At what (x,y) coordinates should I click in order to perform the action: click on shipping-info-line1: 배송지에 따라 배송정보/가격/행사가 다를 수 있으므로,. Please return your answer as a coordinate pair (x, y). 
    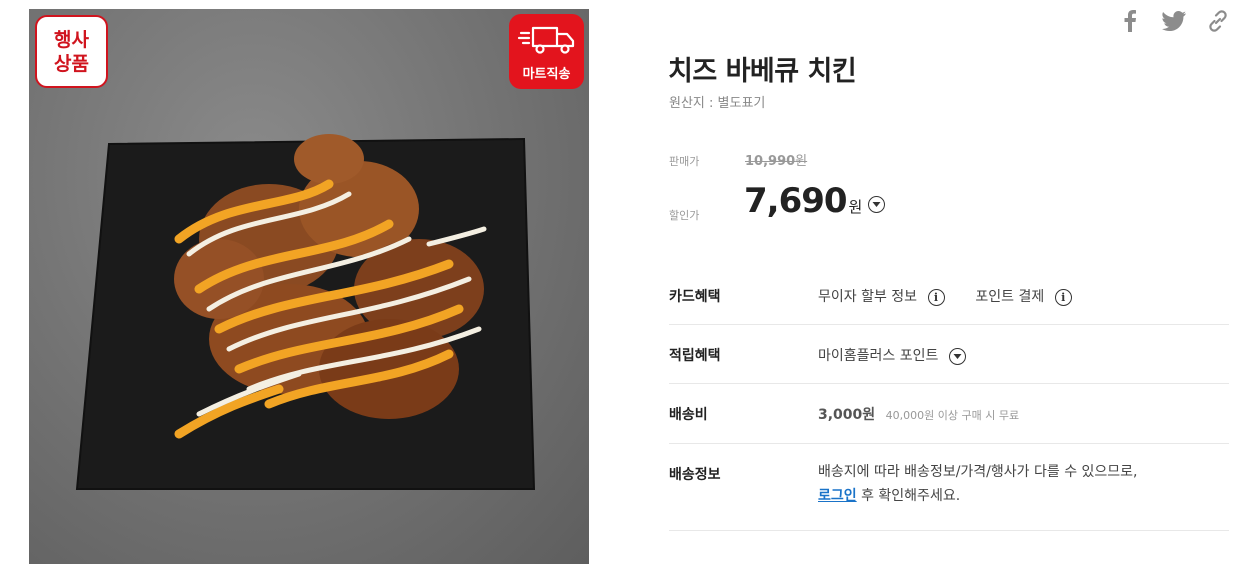
    Looking at the image, I should click on (978, 472).